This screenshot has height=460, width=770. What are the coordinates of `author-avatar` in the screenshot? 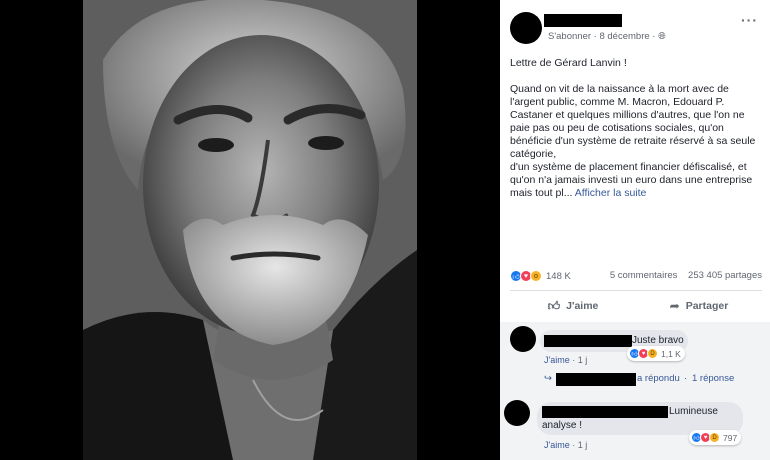 It's located at (526, 28).